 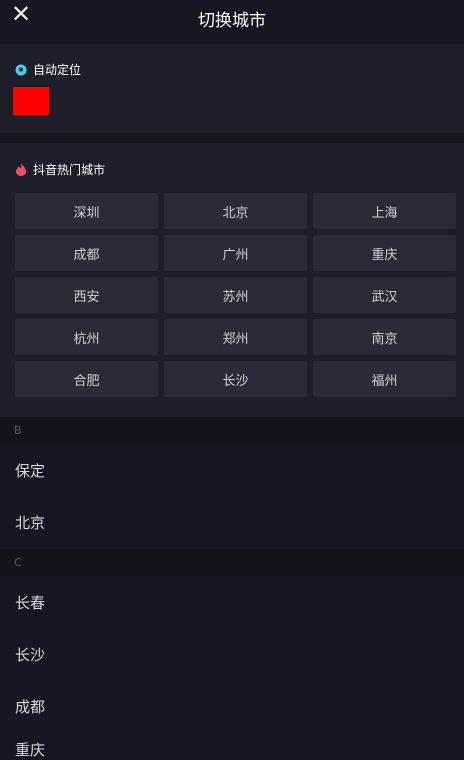 I want to click on city-list-item: 保定, so click(x=232, y=470).